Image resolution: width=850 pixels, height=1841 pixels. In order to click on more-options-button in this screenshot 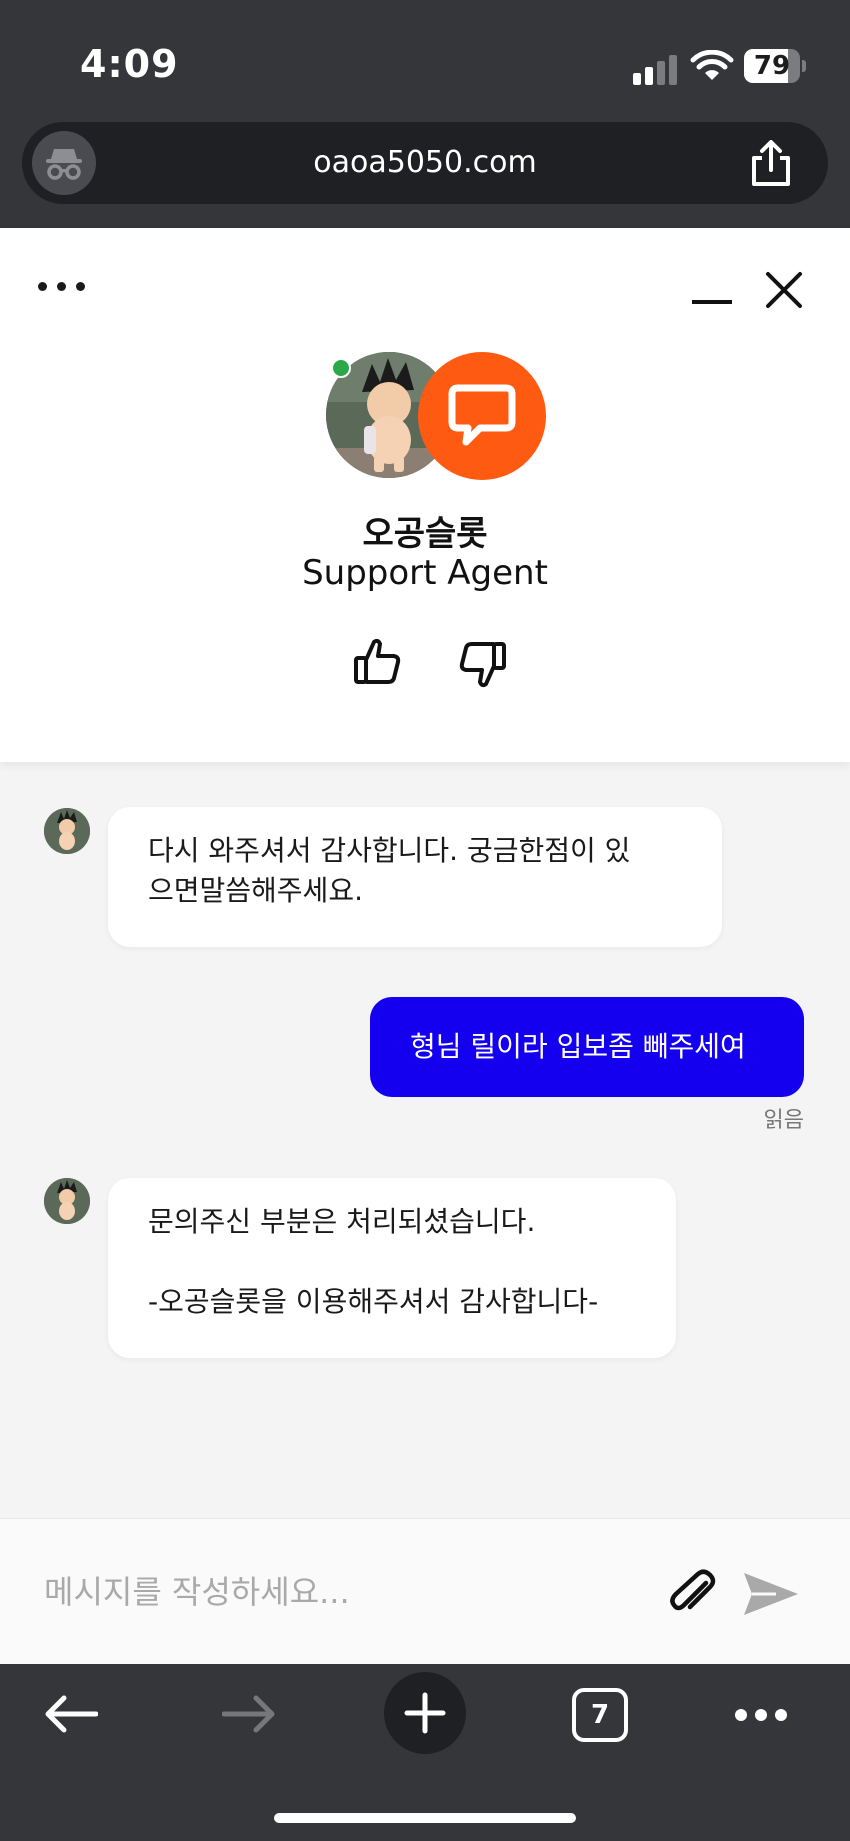, I will do `click(66, 286)`.